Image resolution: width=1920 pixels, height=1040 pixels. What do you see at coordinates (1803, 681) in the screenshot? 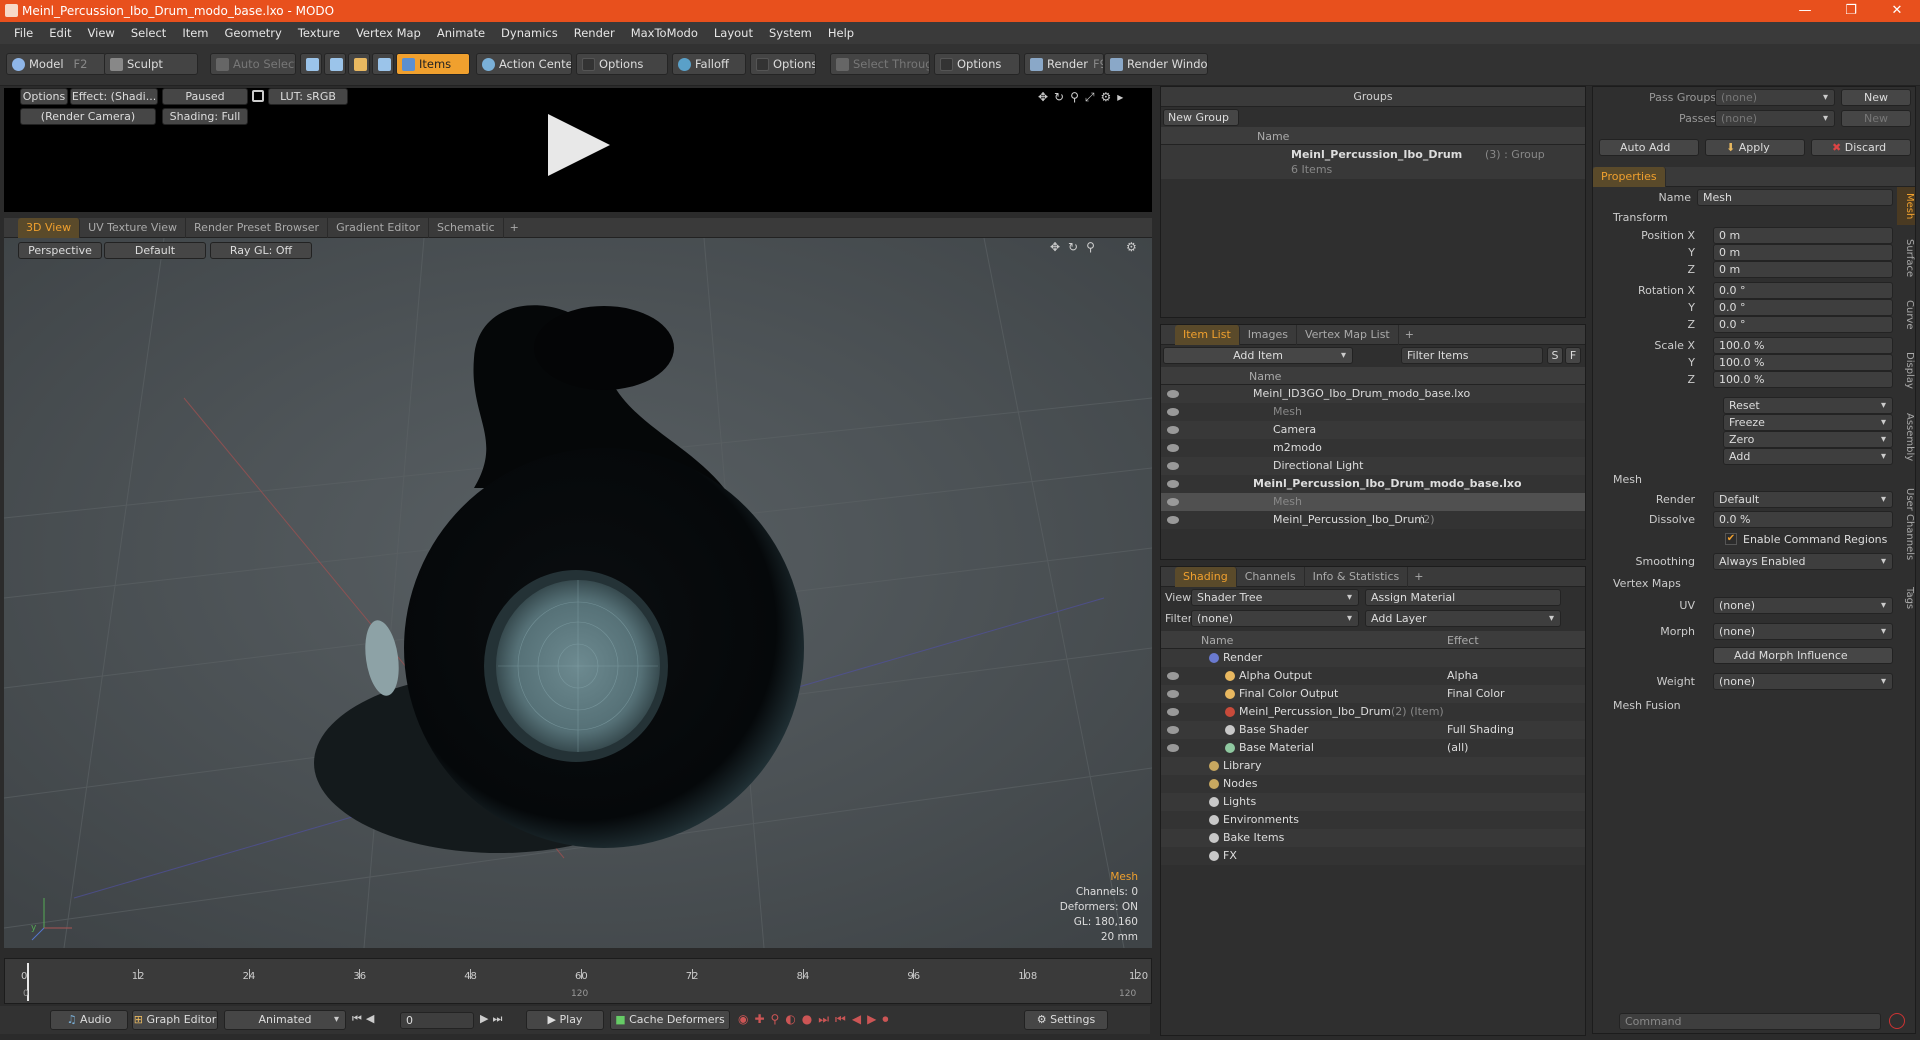
I see `weight-dropdown: (none)` at bounding box center [1803, 681].